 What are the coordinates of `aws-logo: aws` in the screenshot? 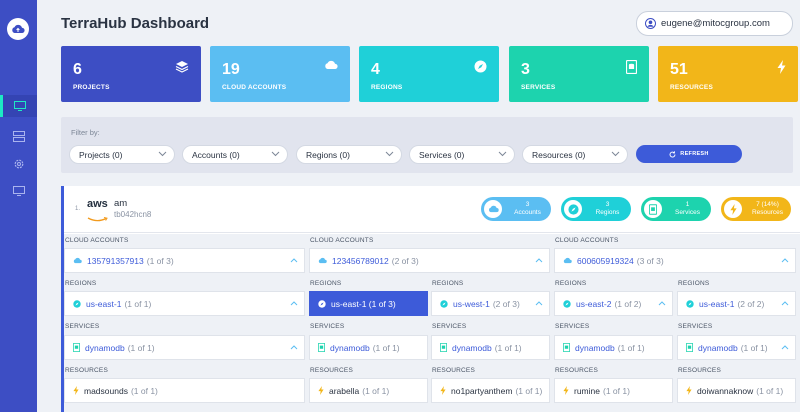 It's located at (98, 213).